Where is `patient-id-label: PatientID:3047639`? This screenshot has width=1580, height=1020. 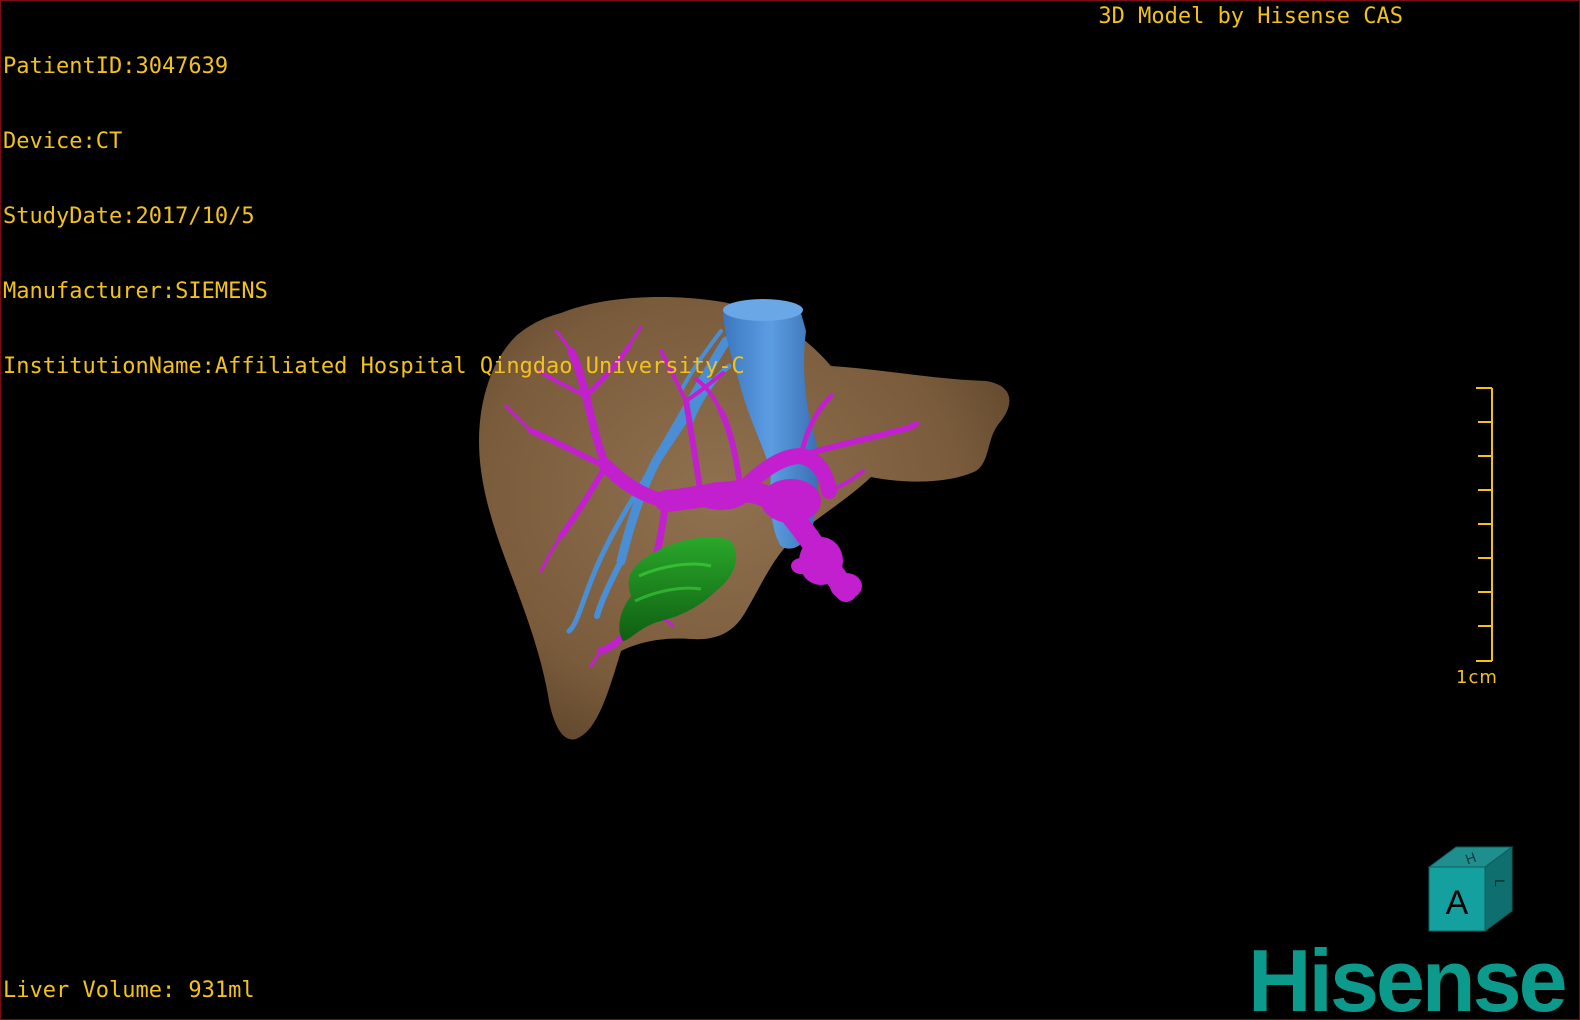 patient-id-label: PatientID:3047639 is located at coordinates (116, 66).